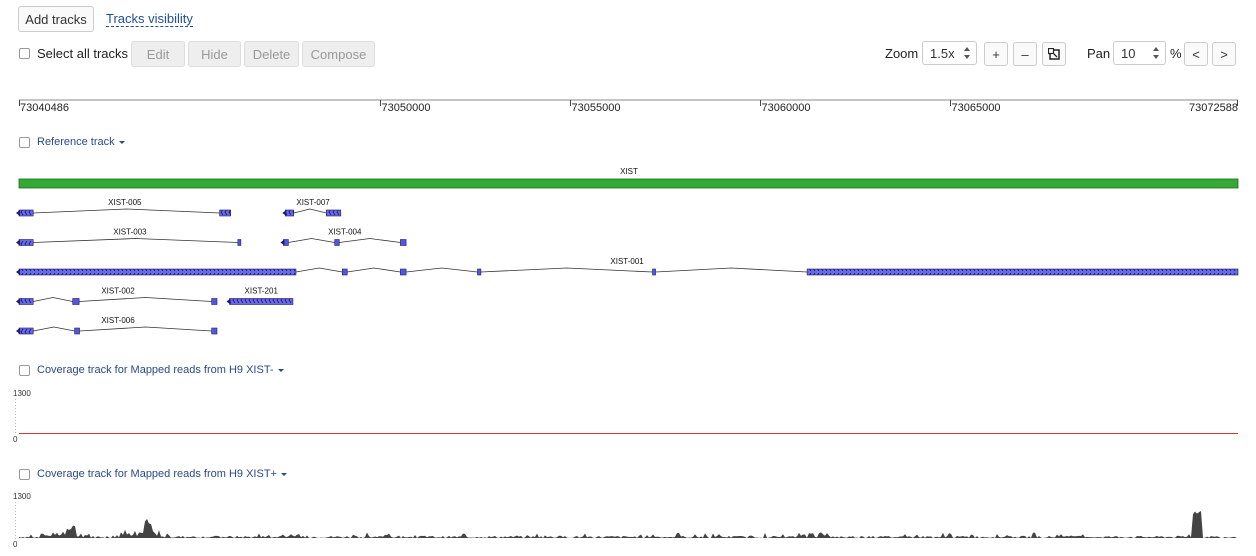  What do you see at coordinates (596, 108) in the screenshot?
I see `ruler-tick-label: 73055000` at bounding box center [596, 108].